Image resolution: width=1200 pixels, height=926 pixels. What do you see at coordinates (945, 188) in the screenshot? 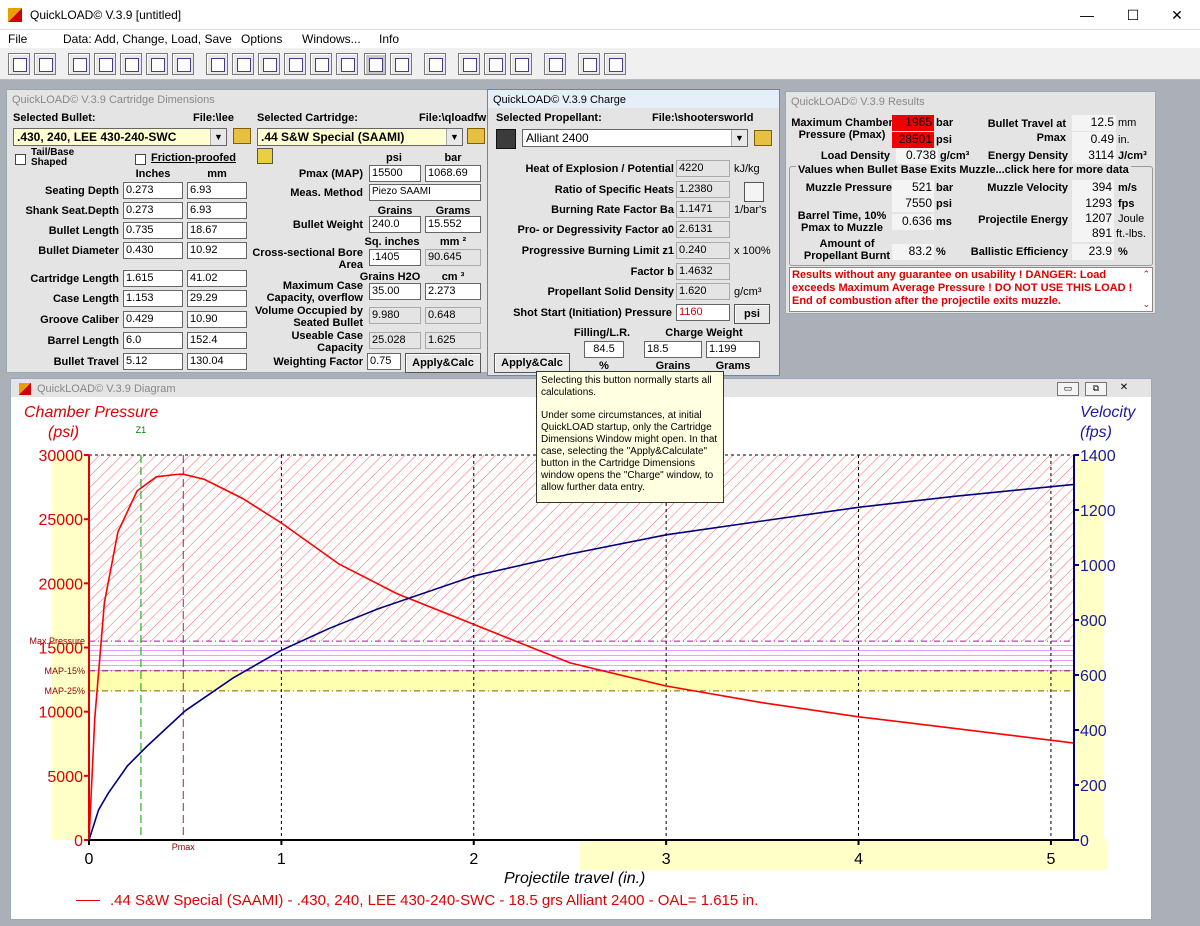
I see `bar-unit-2: bar` at bounding box center [945, 188].